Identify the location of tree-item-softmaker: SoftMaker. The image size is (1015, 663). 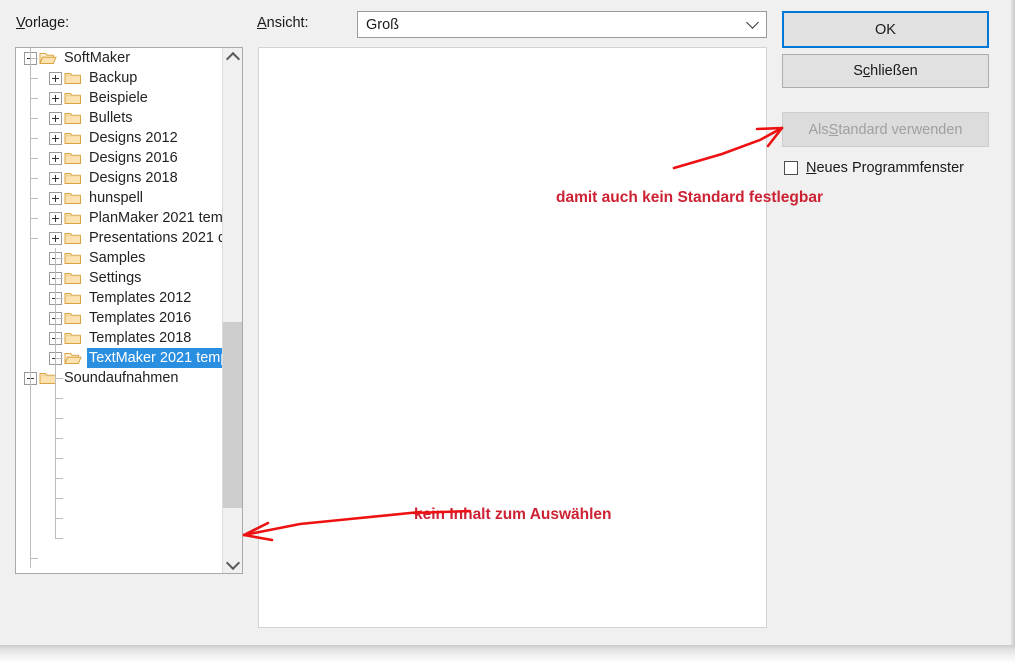
(119, 58).